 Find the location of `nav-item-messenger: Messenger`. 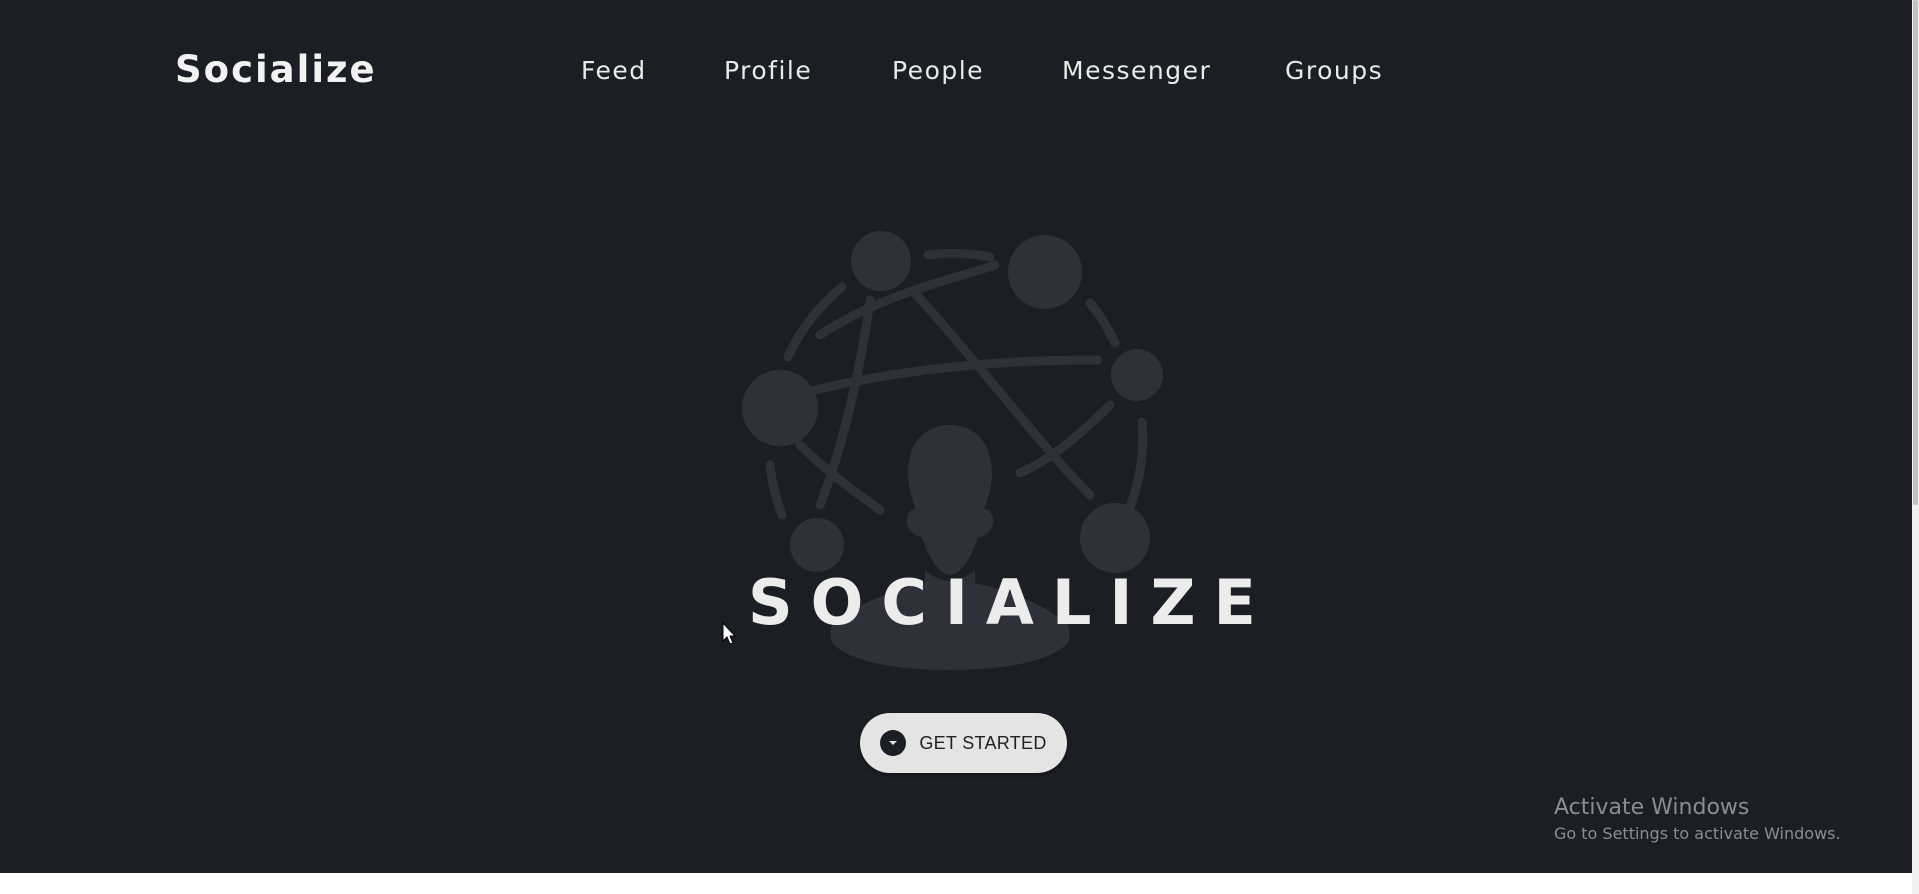

nav-item-messenger: Messenger is located at coordinates (1136, 71).